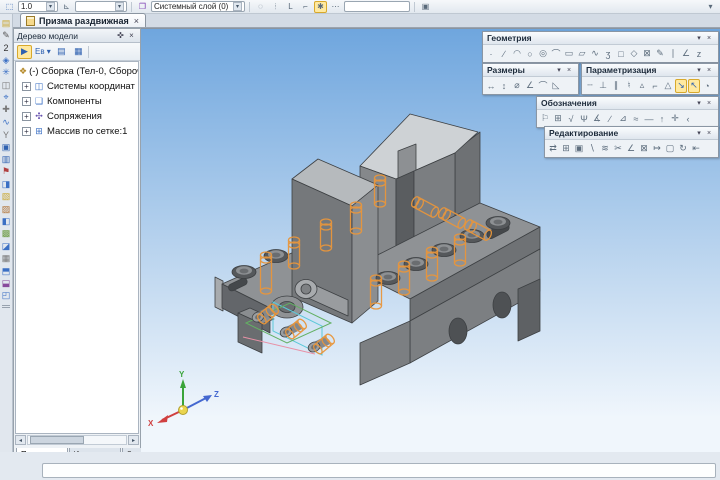  Describe the element at coordinates (6, 110) in the screenshot. I see `left-toolbar-icon: ✚` at that location.